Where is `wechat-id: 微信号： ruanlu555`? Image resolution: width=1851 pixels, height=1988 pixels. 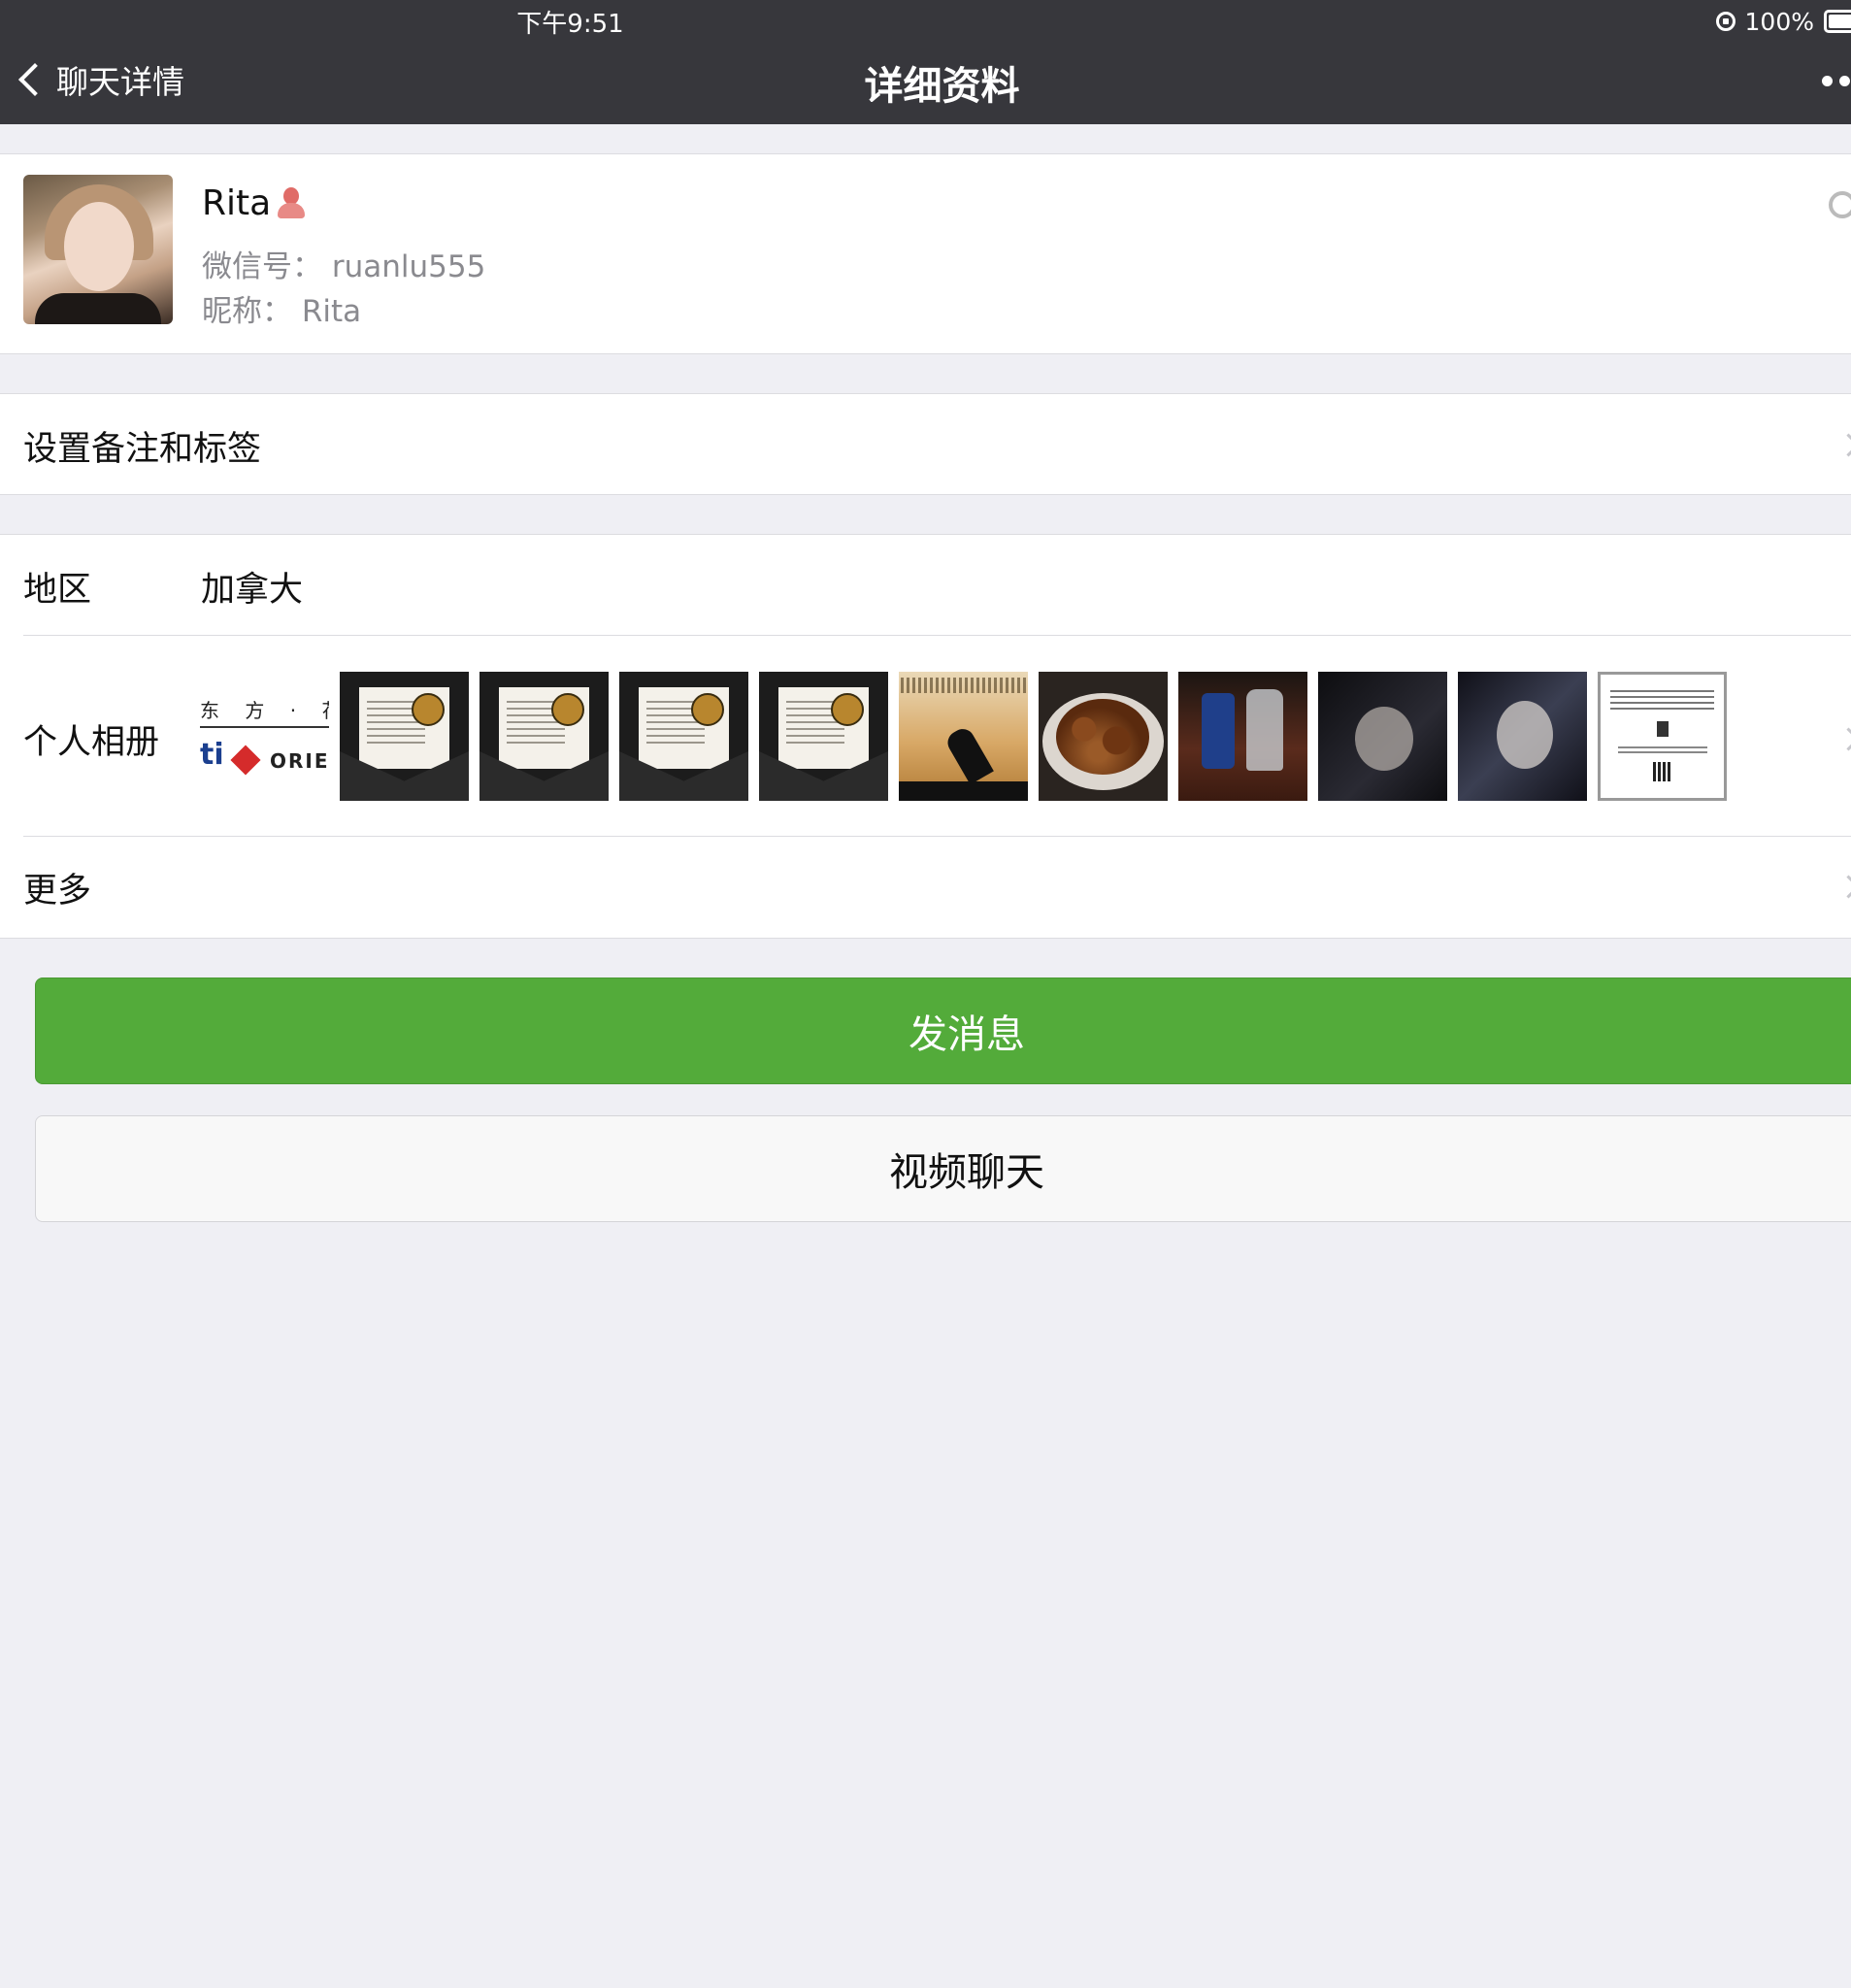
wechat-id: 微信号： ruanlu555 is located at coordinates (344, 266).